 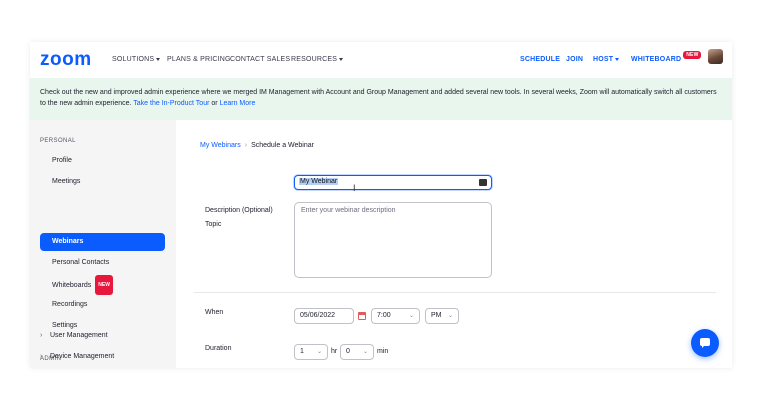 I want to click on sidebar-heading-personal: PERSONAL, so click(x=58, y=141).